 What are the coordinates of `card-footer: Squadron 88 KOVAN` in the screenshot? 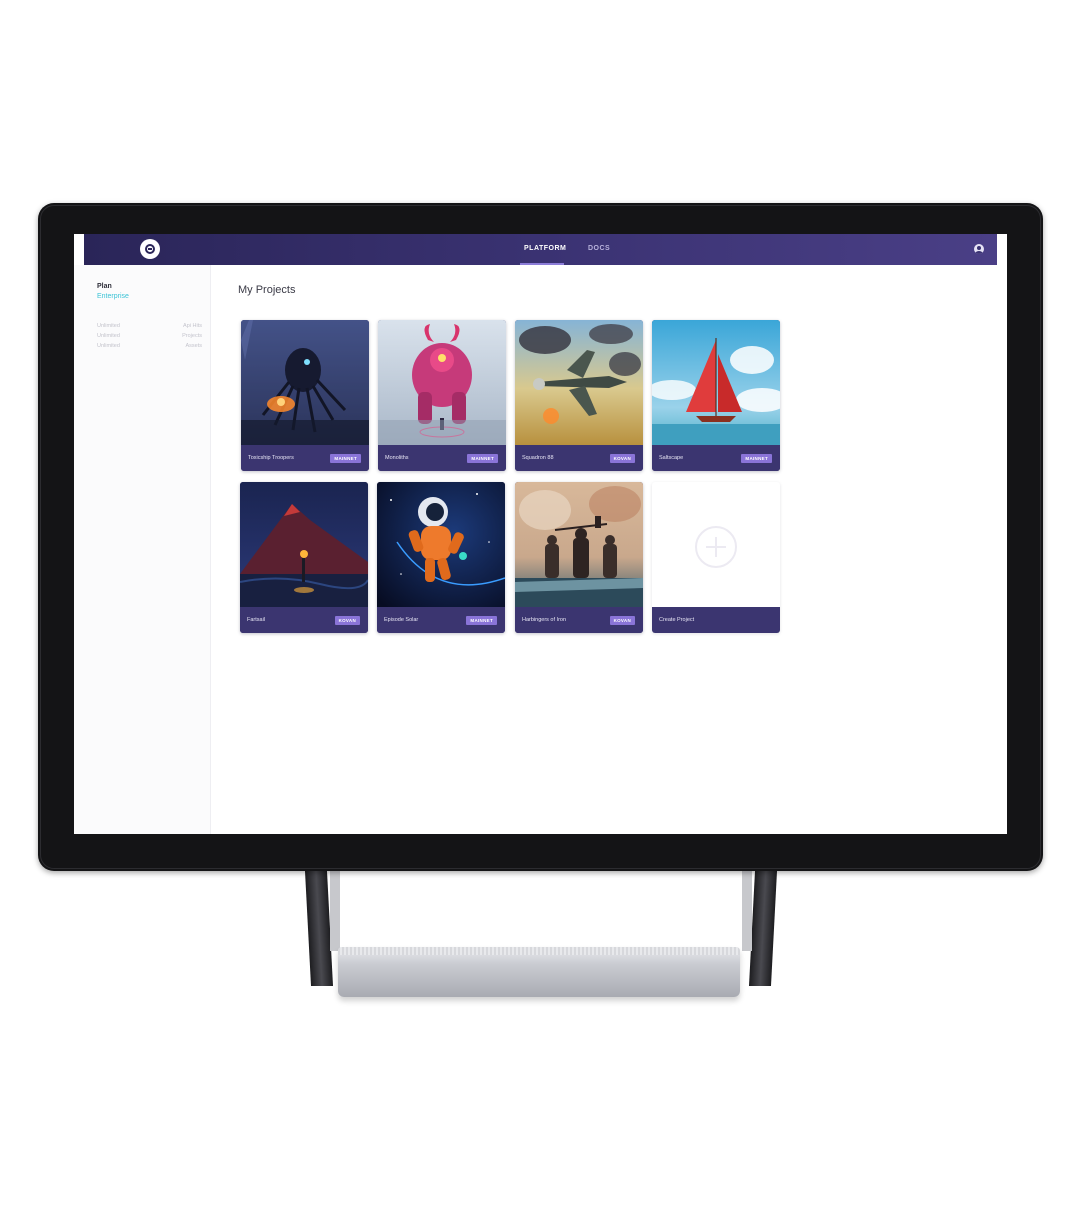 It's located at (579, 458).